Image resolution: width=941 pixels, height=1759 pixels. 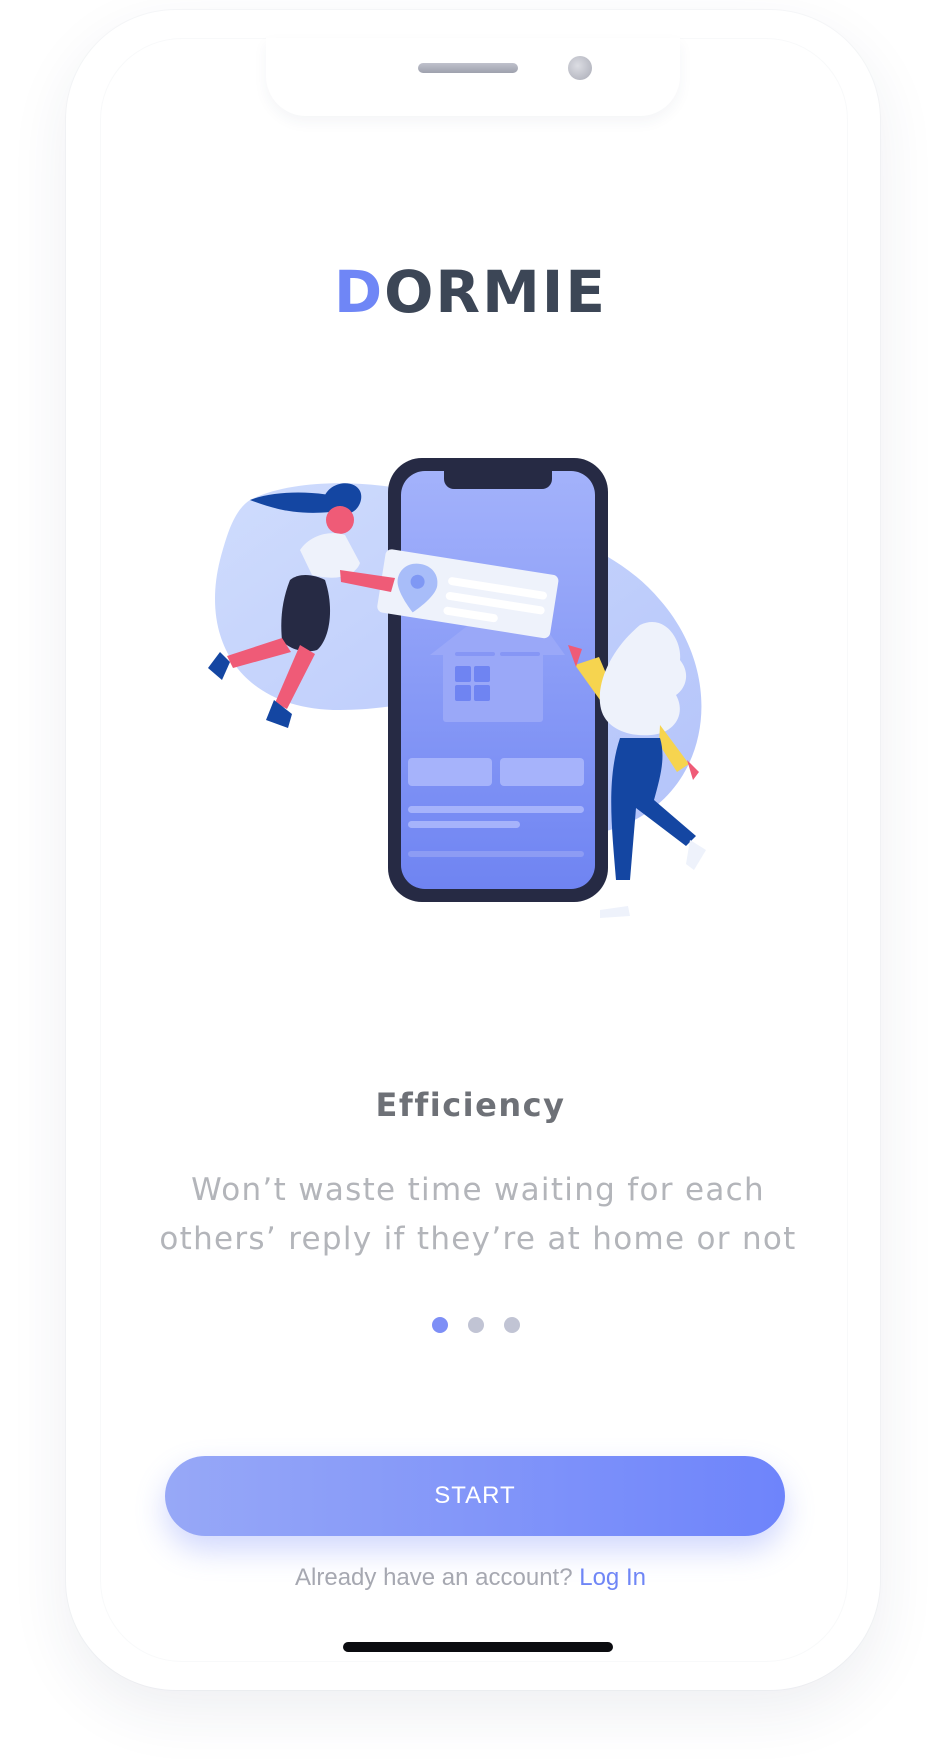 What do you see at coordinates (478, 1190) in the screenshot?
I see `description-line-1: Won’t waste time waiting for each` at bounding box center [478, 1190].